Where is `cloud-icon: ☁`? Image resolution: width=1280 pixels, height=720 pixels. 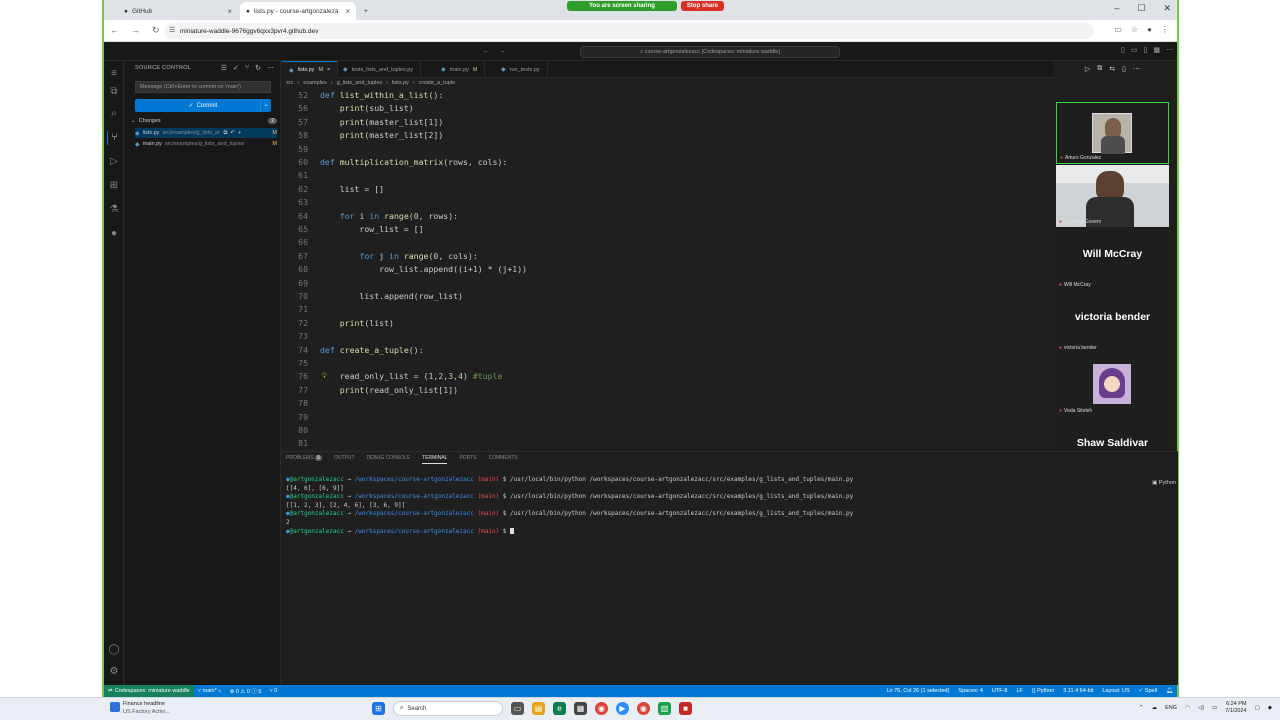
cloud-icon: ☁ is located at coordinates (1155, 708).